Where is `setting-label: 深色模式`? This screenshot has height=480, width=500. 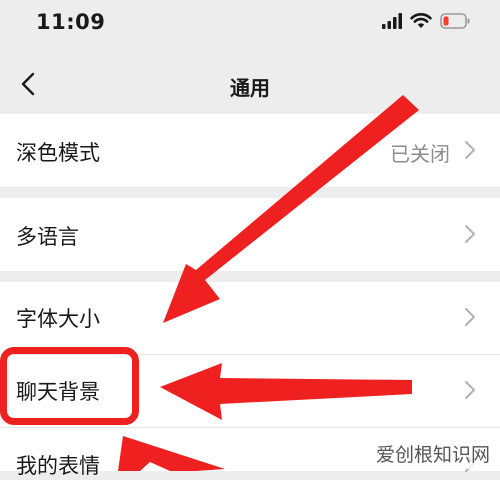
setting-label: 深色模式 is located at coordinates (58, 153).